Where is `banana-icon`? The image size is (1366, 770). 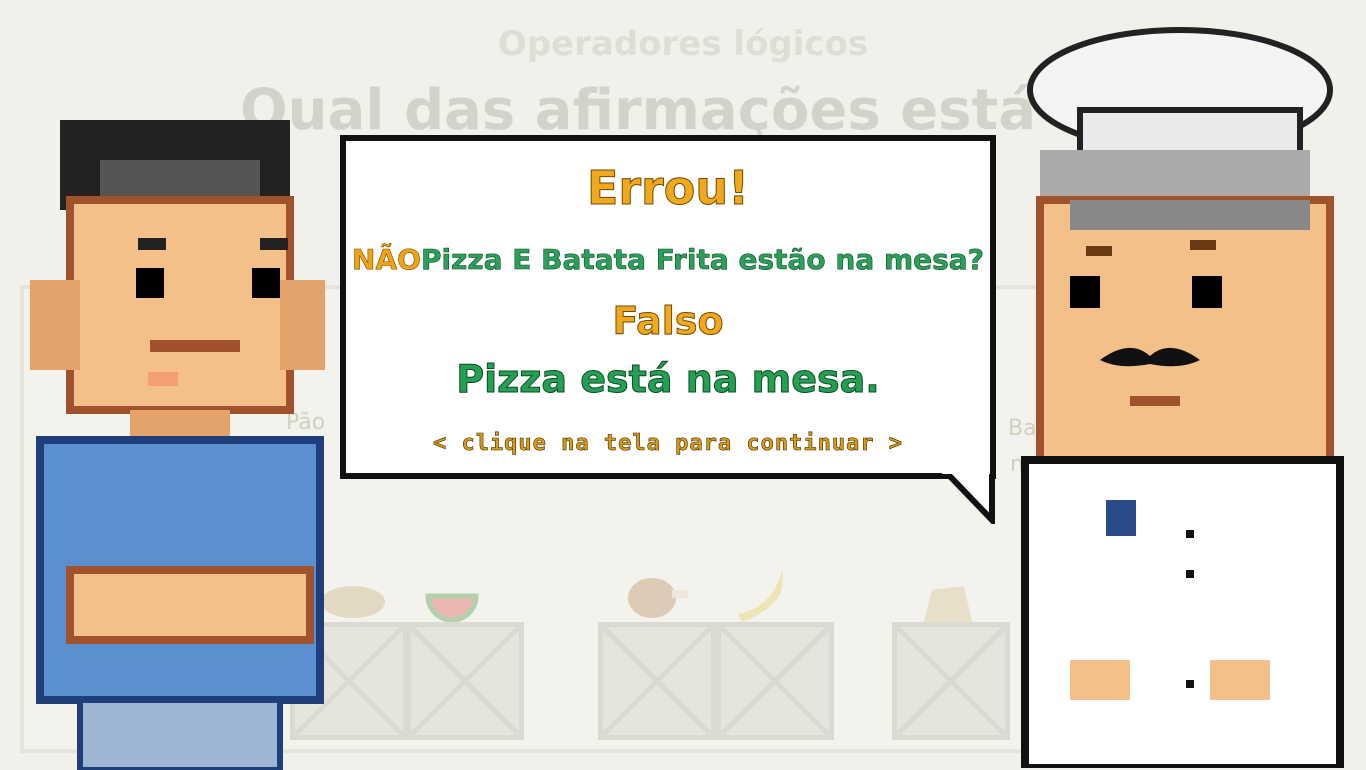
banana-icon is located at coordinates (761, 596).